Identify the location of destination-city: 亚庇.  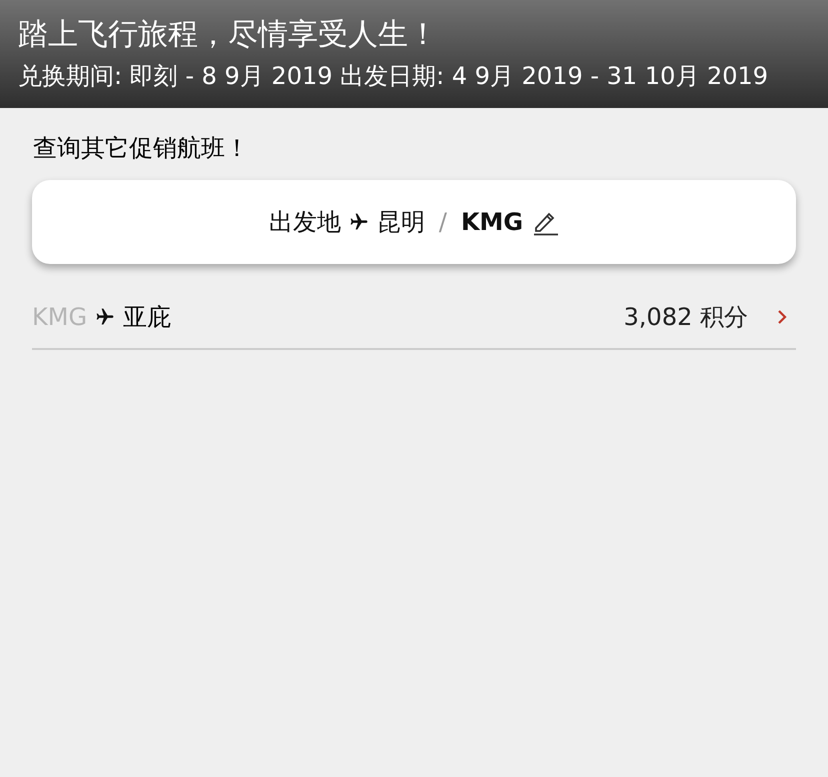
(147, 317).